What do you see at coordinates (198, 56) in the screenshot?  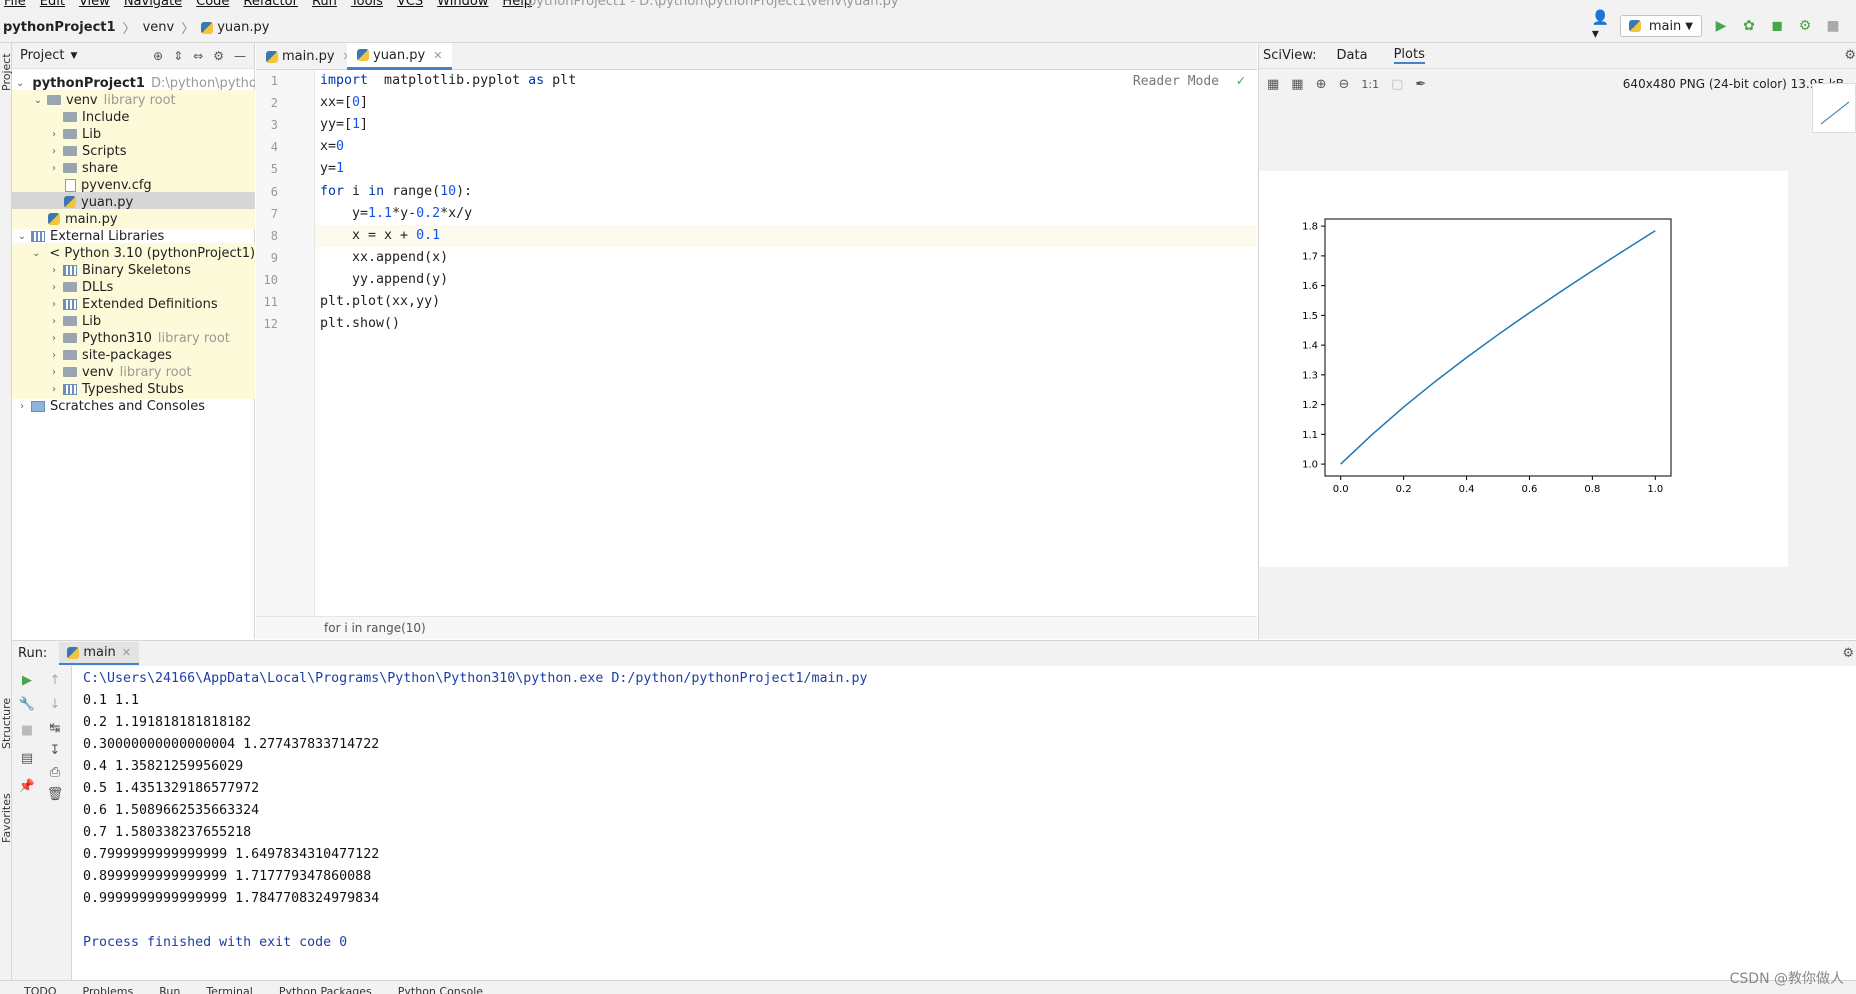 I see `collapse-all-icon: ⇔` at bounding box center [198, 56].